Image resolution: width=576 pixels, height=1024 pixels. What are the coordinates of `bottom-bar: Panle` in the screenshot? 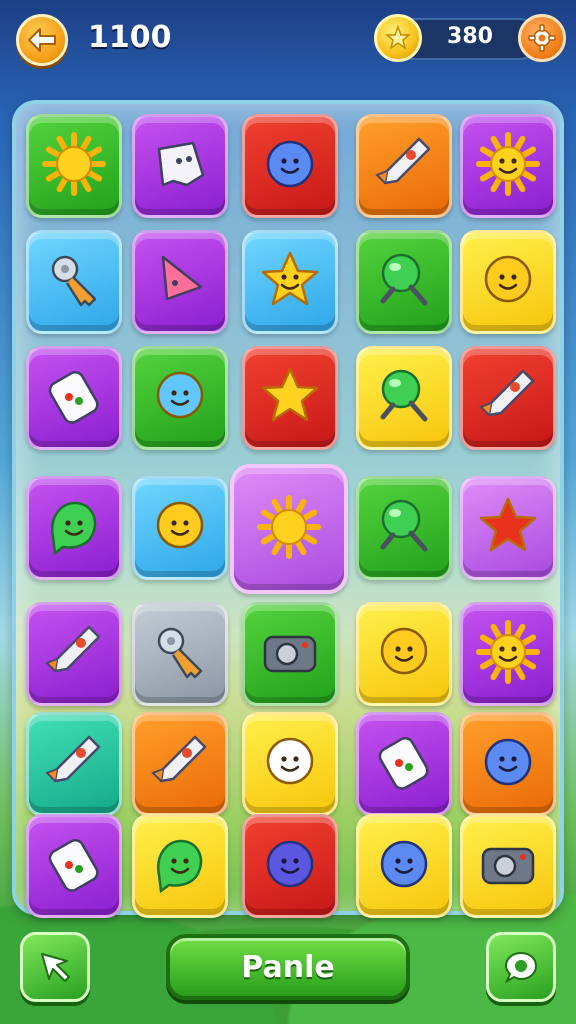 It's located at (288, 972).